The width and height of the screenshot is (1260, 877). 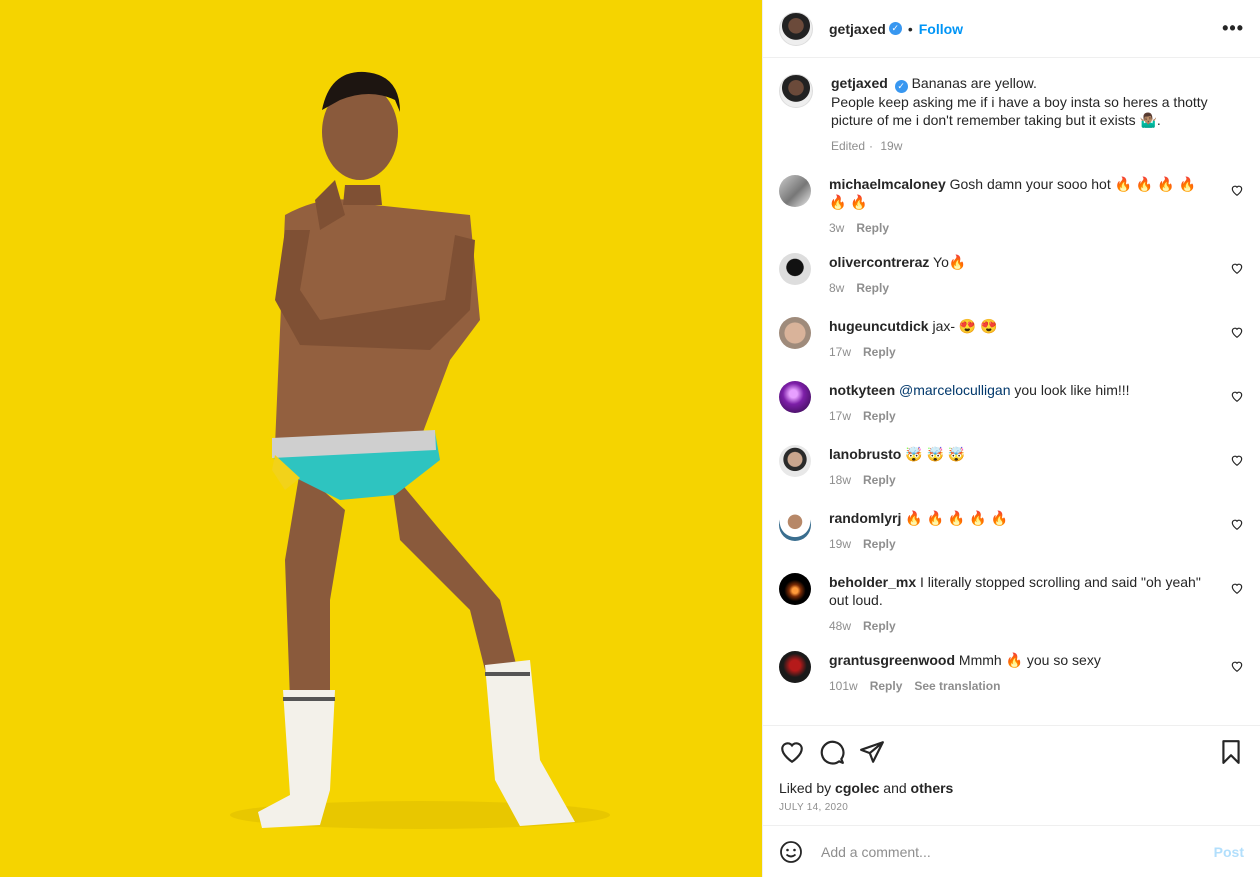 I want to click on comment-username: olivercontreraz, so click(x=879, y=262).